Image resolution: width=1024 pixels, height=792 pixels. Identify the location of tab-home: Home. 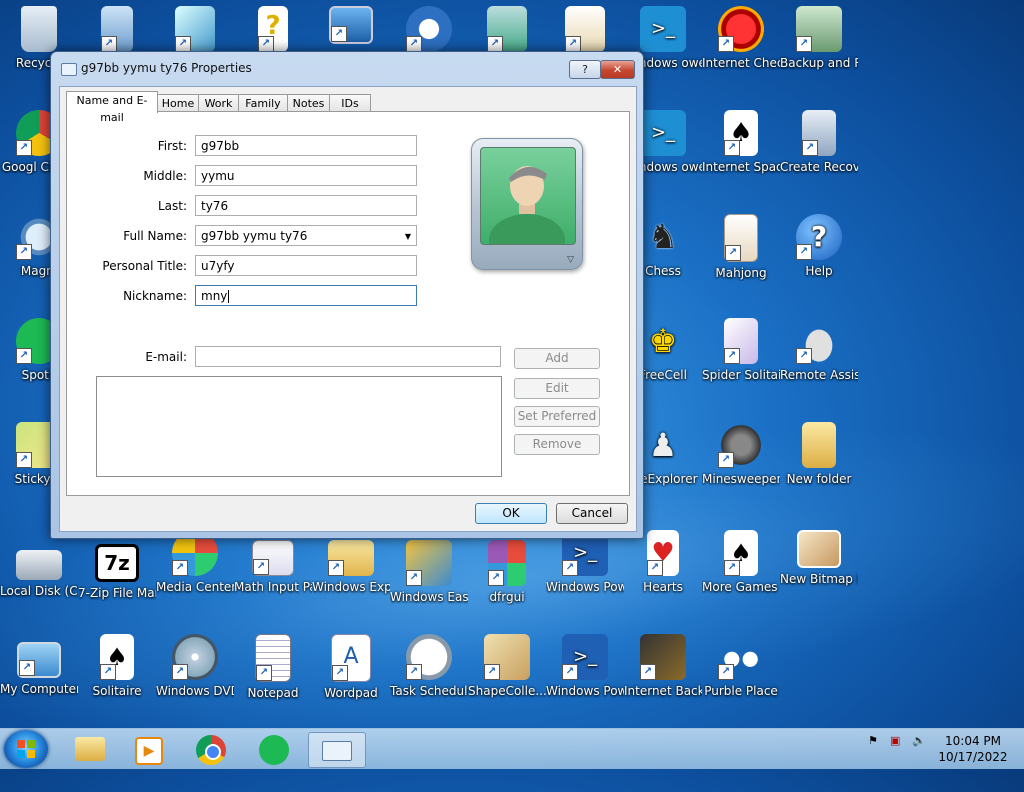
(178, 103).